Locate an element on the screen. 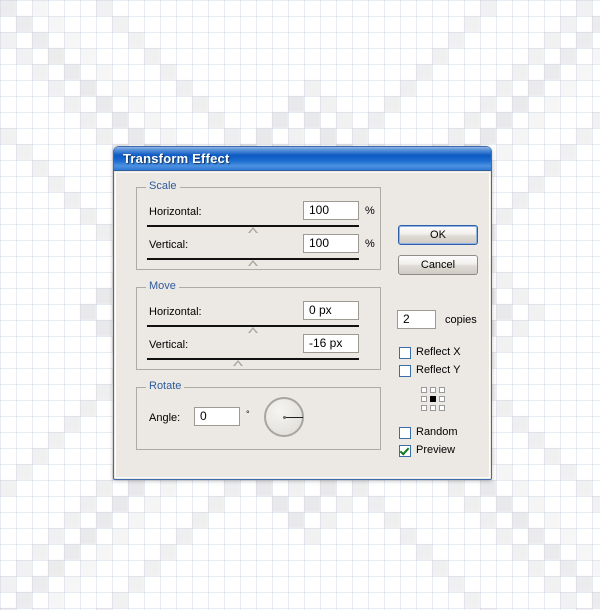  ok-button: OK is located at coordinates (438, 235).